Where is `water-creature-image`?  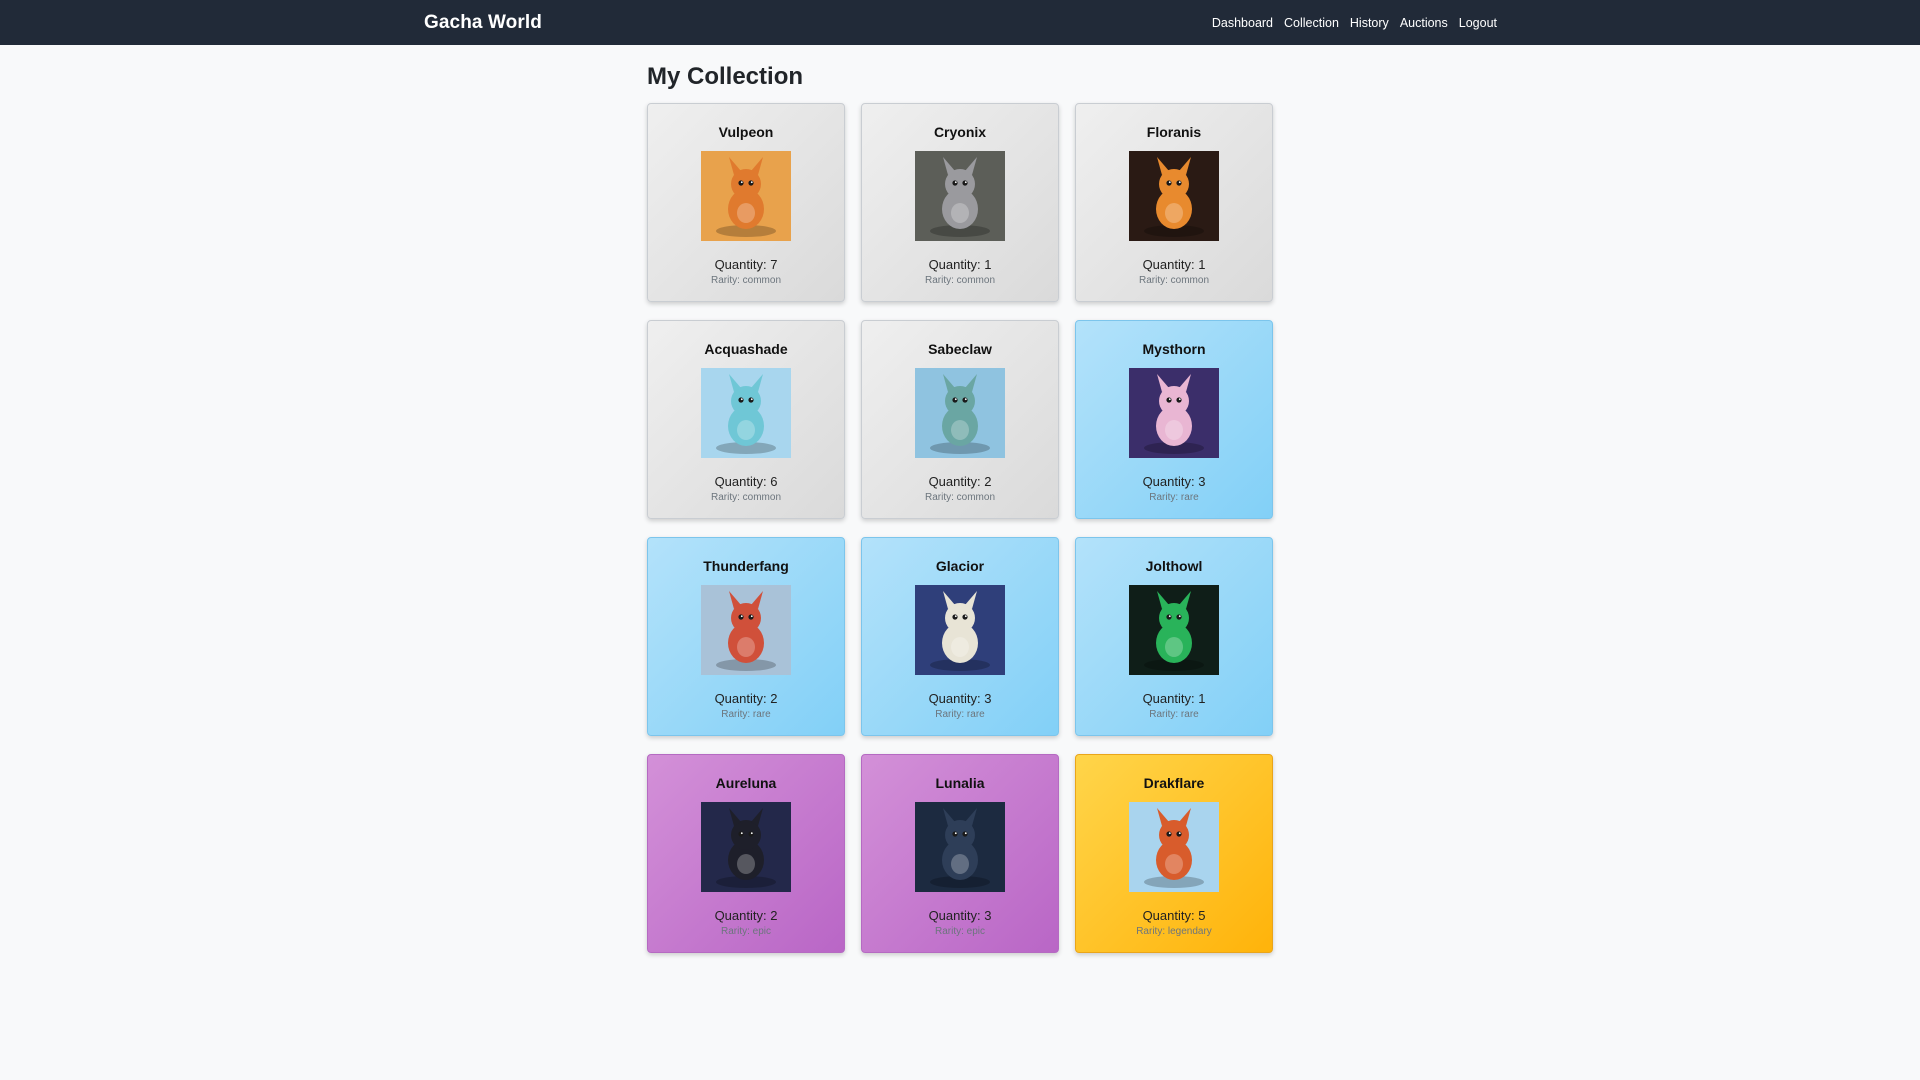 water-creature-image is located at coordinates (746, 413).